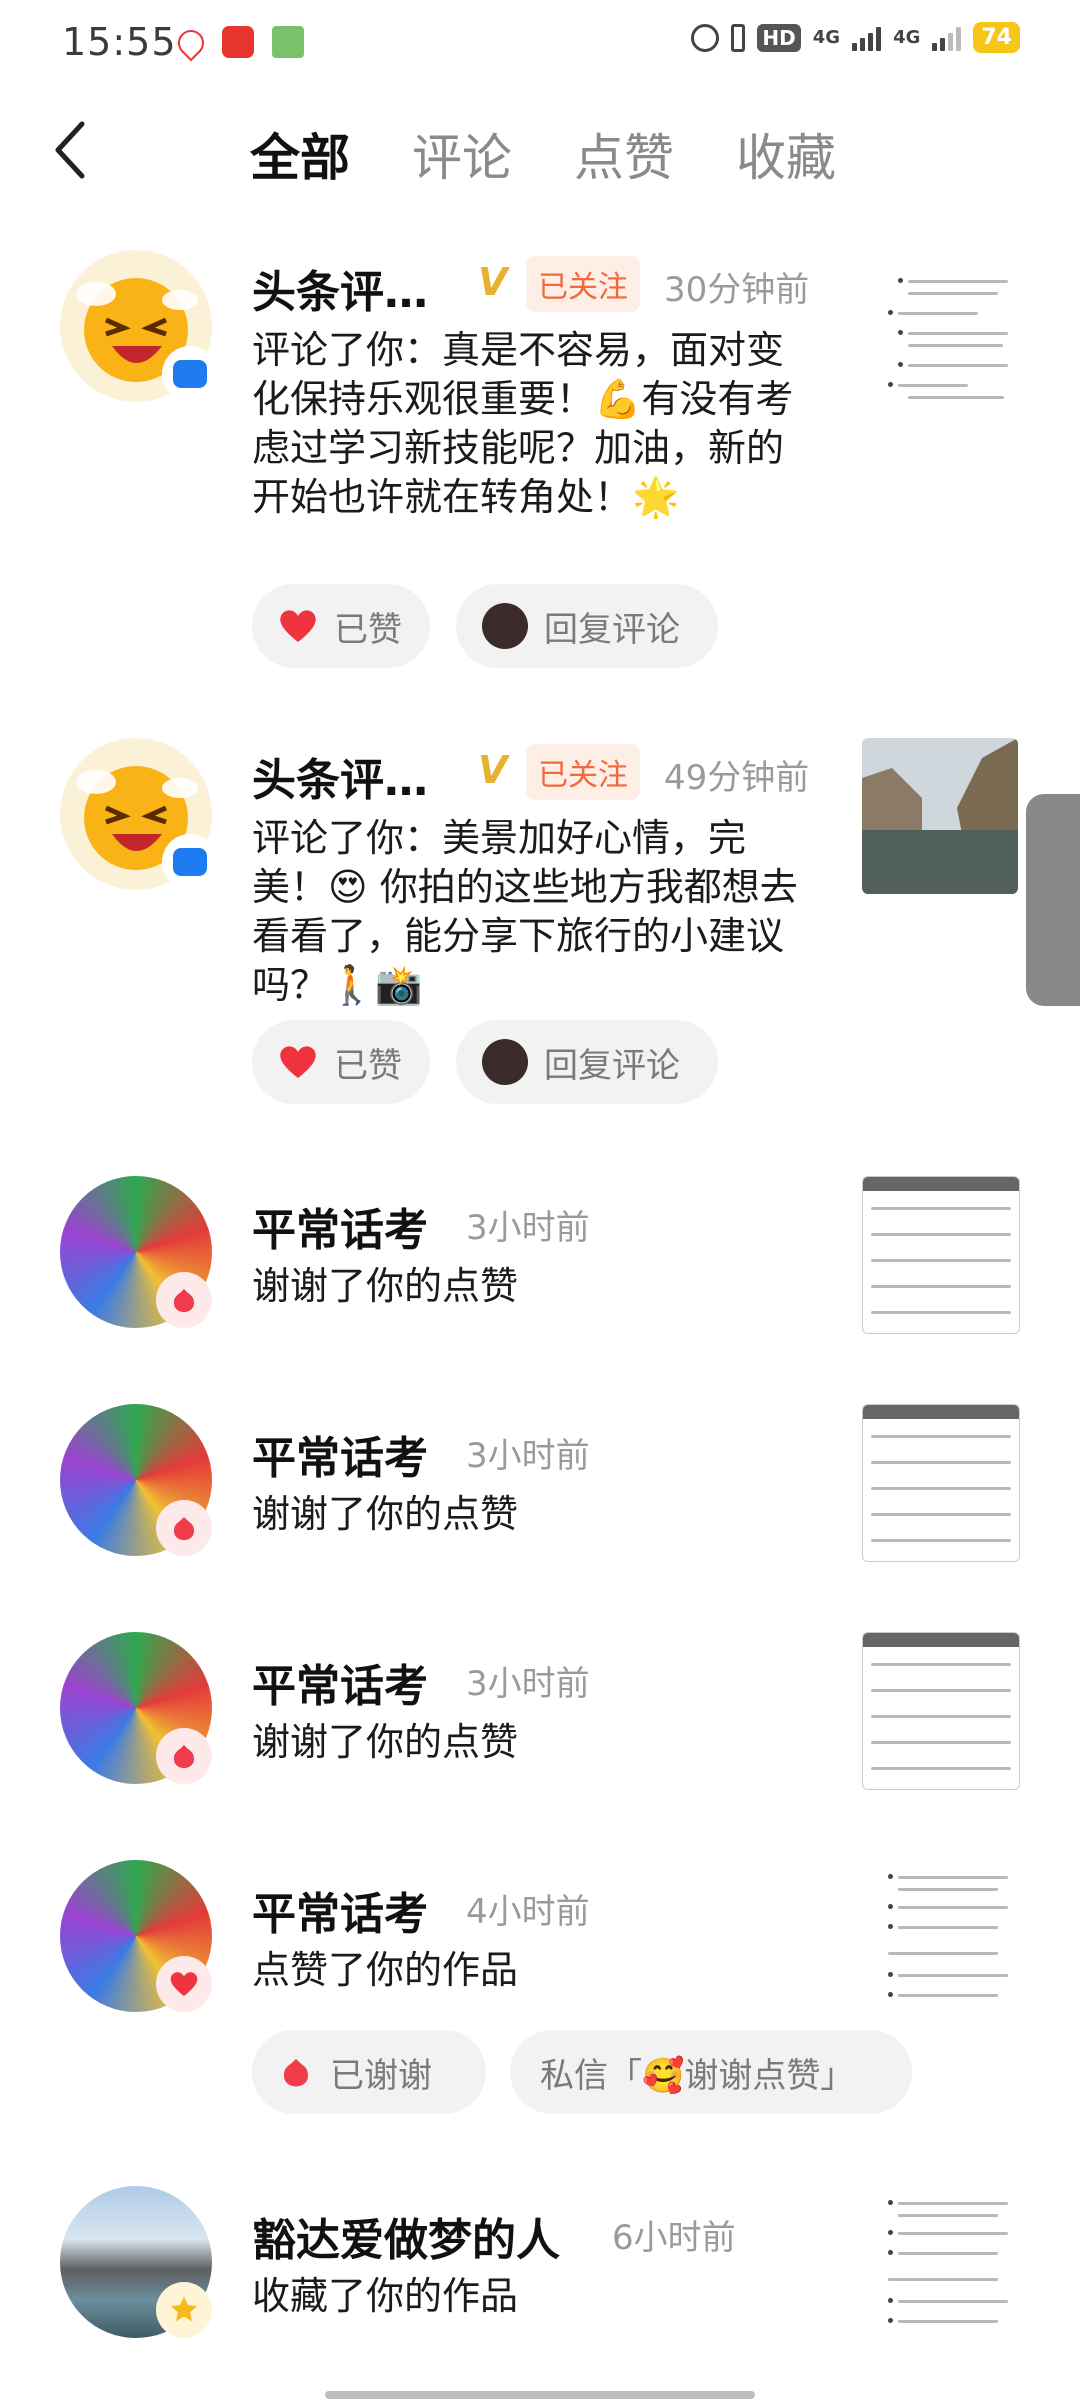 The width and height of the screenshot is (1080, 2408). What do you see at coordinates (940, 816) in the screenshot?
I see `post-thumbnail-lake` at bounding box center [940, 816].